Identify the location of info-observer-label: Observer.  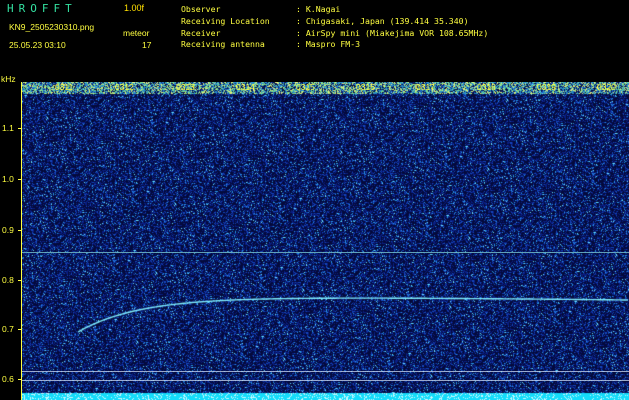
(201, 9).